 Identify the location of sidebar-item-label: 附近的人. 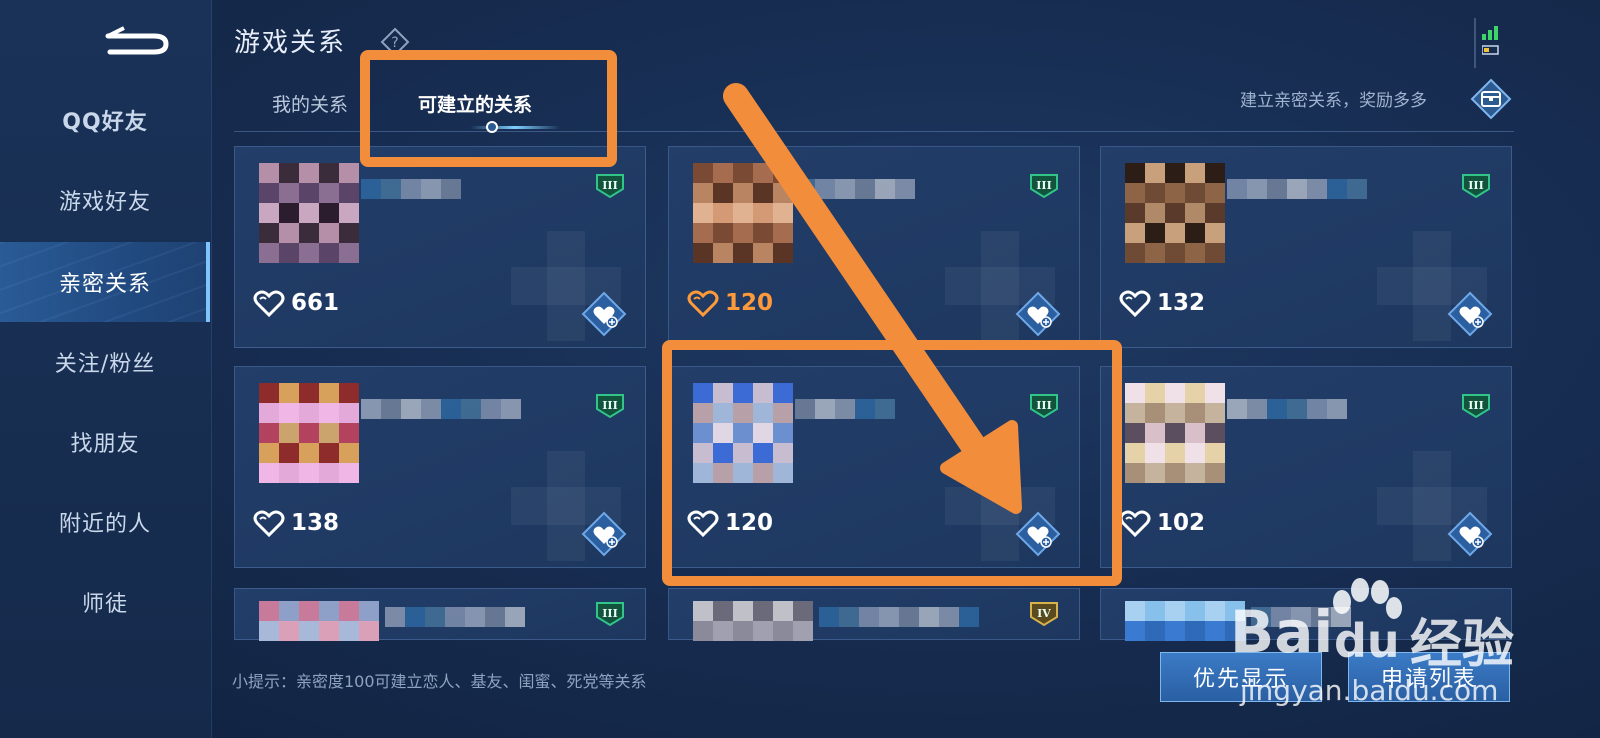
(104, 524).